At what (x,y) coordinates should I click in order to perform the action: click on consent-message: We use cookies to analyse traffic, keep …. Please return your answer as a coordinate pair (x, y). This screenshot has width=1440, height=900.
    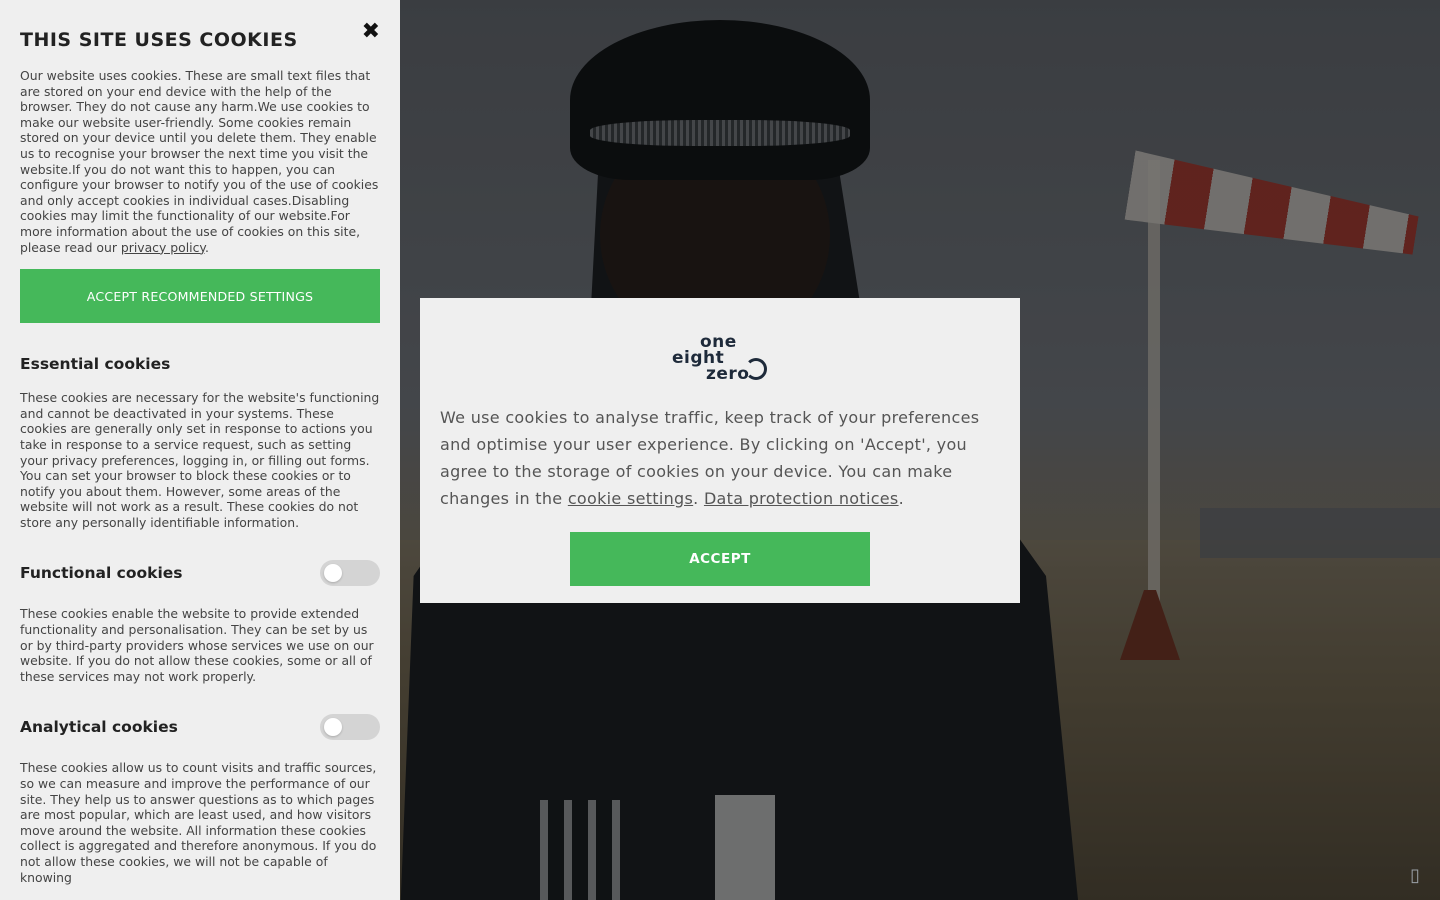
    Looking at the image, I should click on (720, 458).